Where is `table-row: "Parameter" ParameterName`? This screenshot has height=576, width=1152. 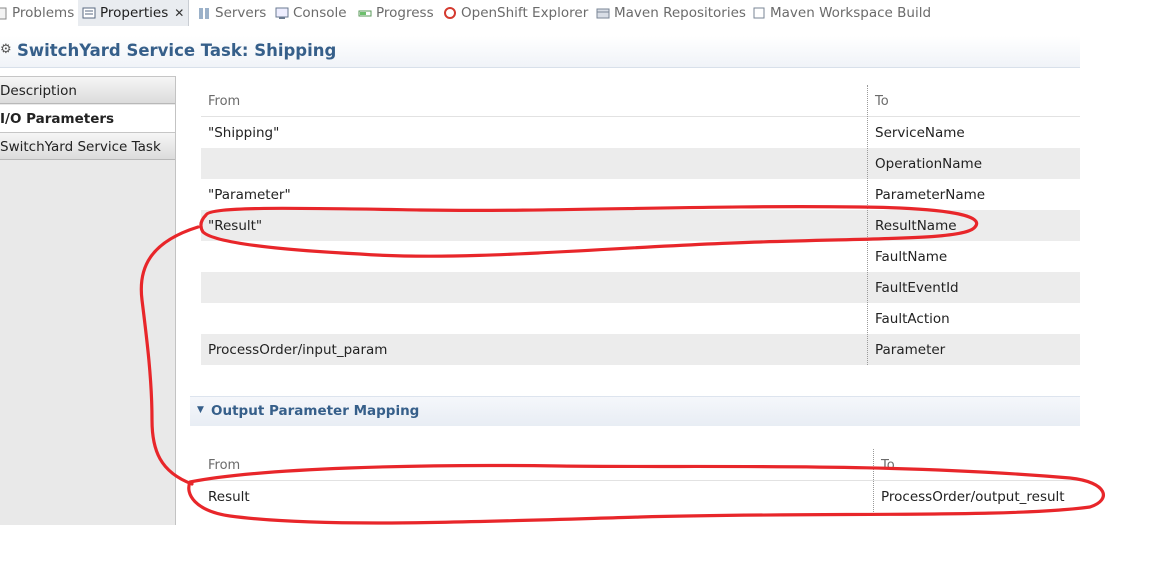 table-row: "Parameter" ParameterName is located at coordinates (640, 194).